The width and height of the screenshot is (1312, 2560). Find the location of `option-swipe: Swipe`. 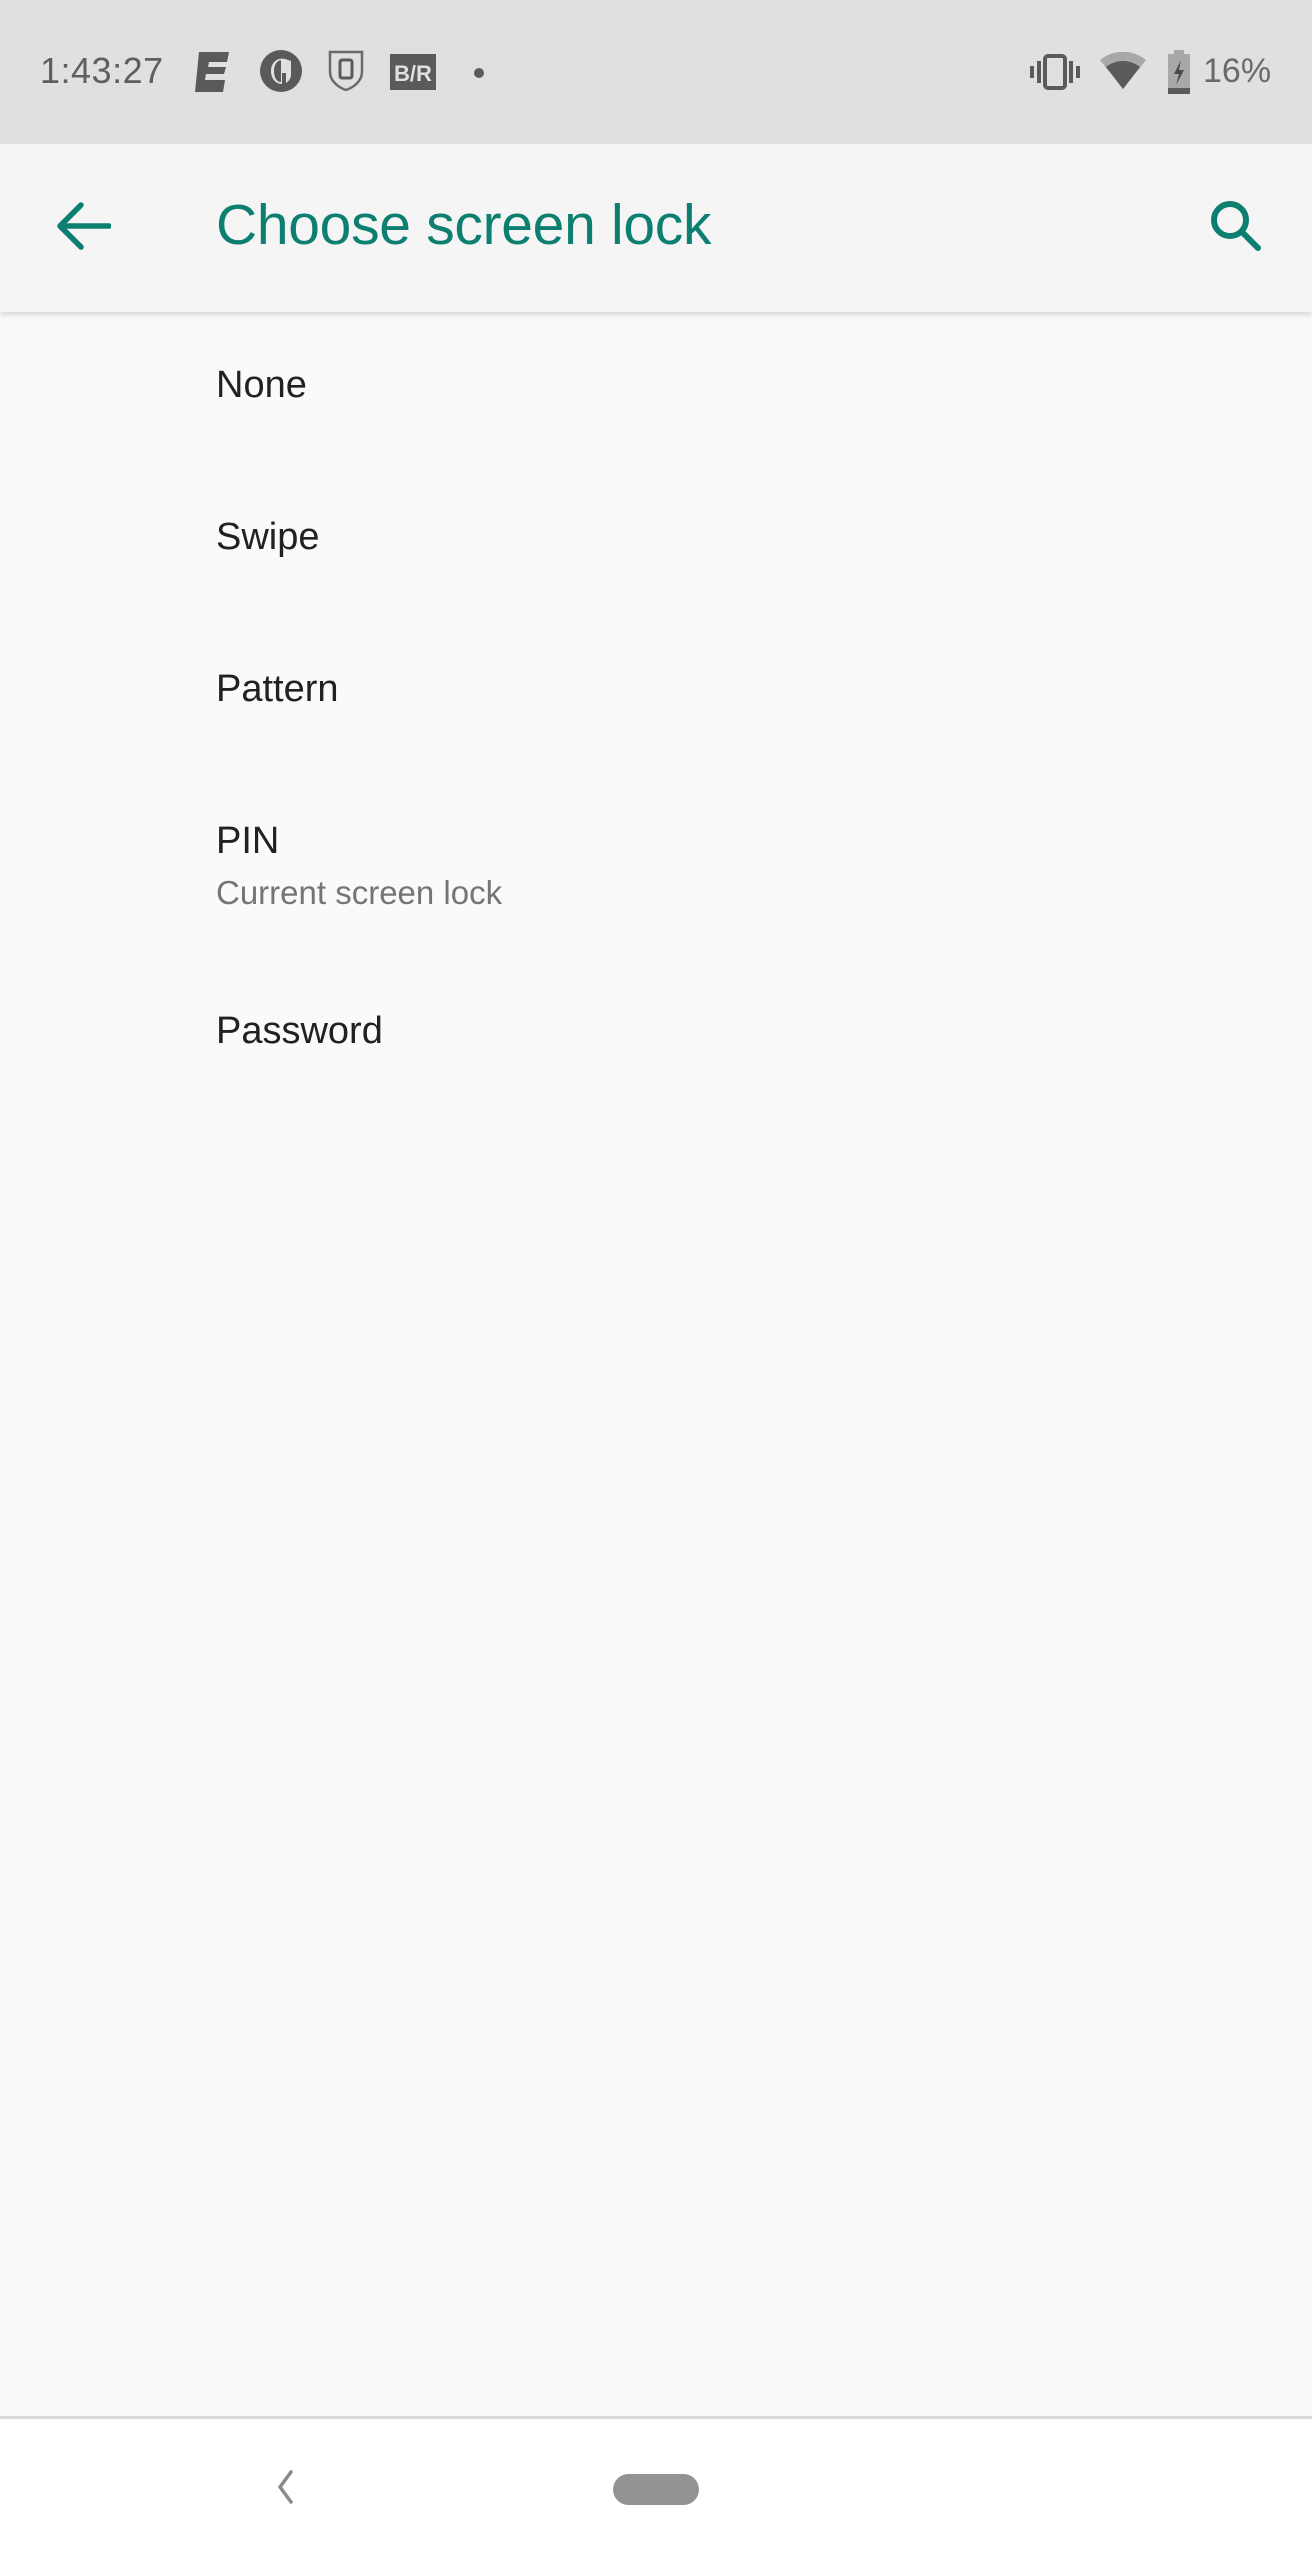

option-swipe: Swipe is located at coordinates (656, 540).